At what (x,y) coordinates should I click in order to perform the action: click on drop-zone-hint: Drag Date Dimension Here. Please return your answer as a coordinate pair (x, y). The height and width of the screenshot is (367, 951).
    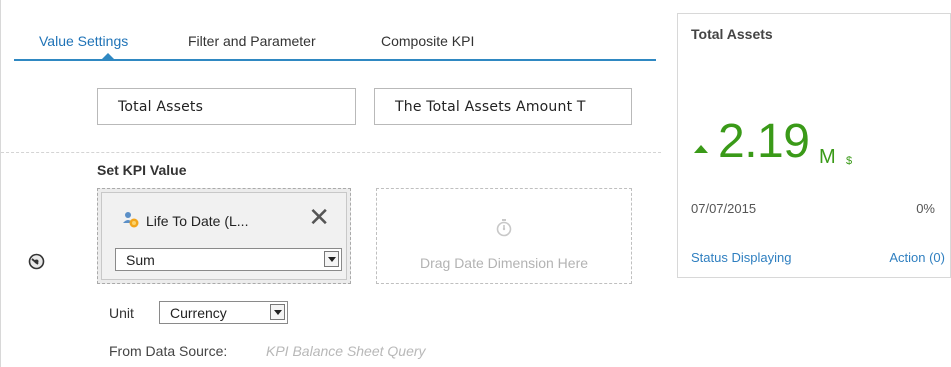
    Looking at the image, I should click on (504, 263).